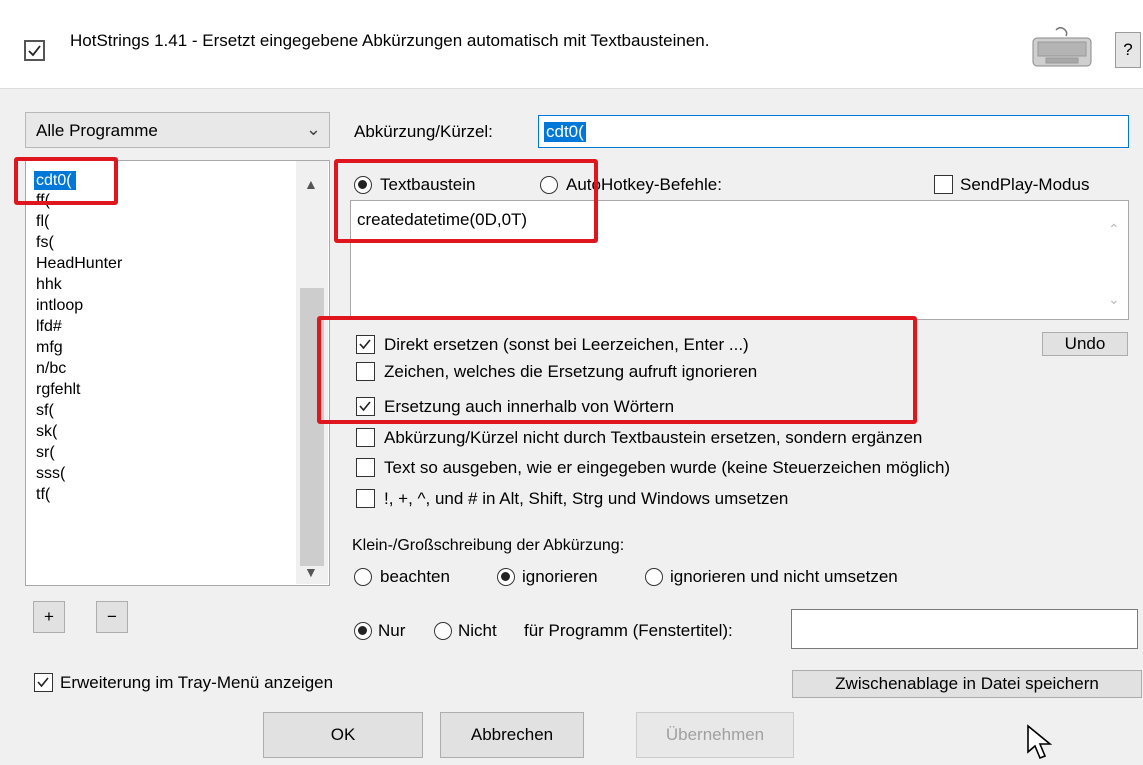 The image size is (1143, 765). What do you see at coordinates (197, 682) in the screenshot?
I see `tray-menu-label: Erweiterung im Tray-Menü anzeigen` at bounding box center [197, 682].